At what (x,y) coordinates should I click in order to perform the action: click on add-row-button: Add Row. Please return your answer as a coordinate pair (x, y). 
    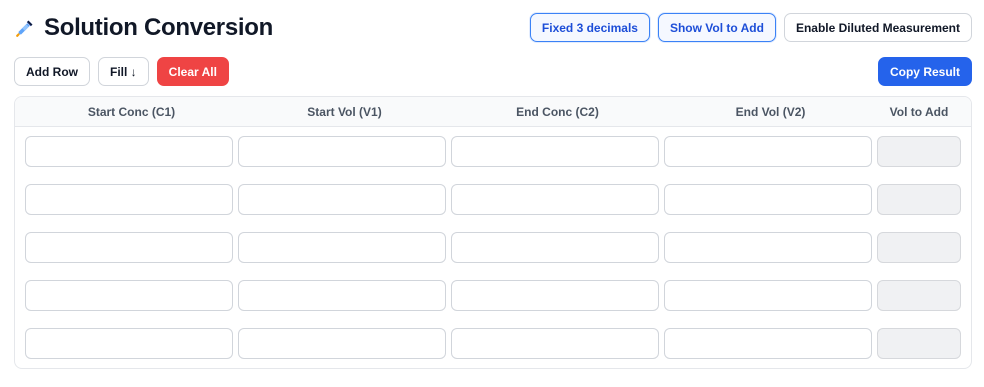
    Looking at the image, I should click on (52, 71).